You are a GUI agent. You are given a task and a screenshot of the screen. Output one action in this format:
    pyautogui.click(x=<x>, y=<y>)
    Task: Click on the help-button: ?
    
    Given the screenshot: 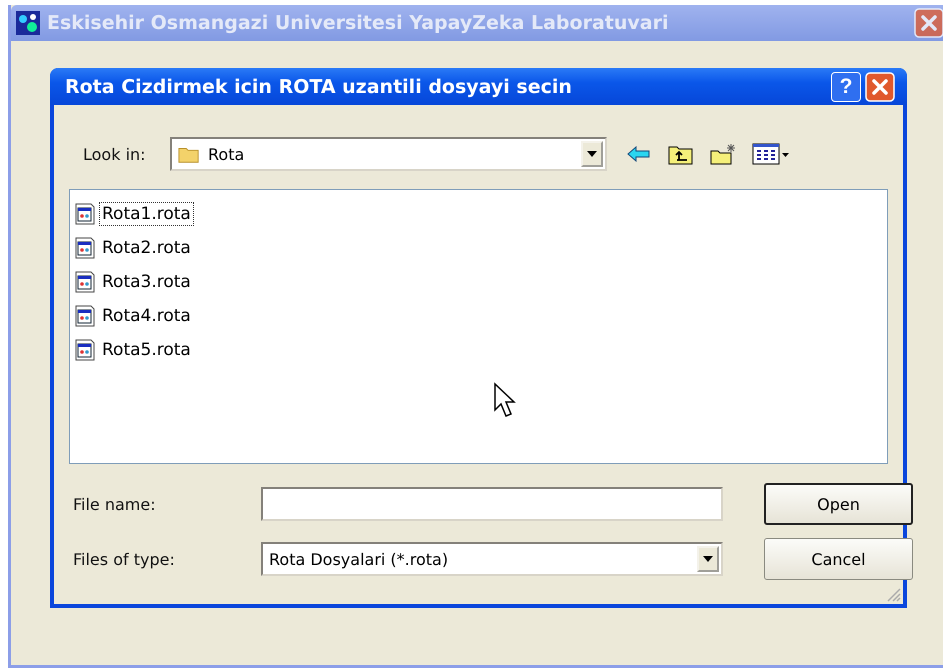 What is the action you would take?
    pyautogui.click(x=846, y=87)
    